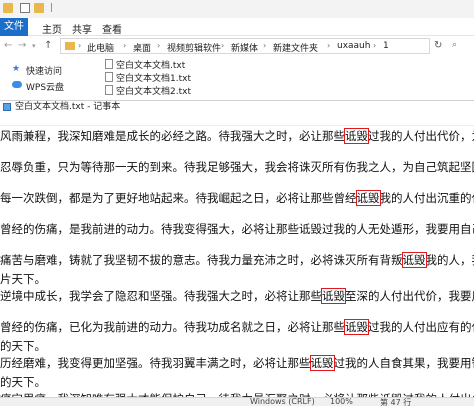 This screenshot has height=406, width=474. Describe the element at coordinates (25, 8) in the screenshot. I see `checkbox-icon` at that location.